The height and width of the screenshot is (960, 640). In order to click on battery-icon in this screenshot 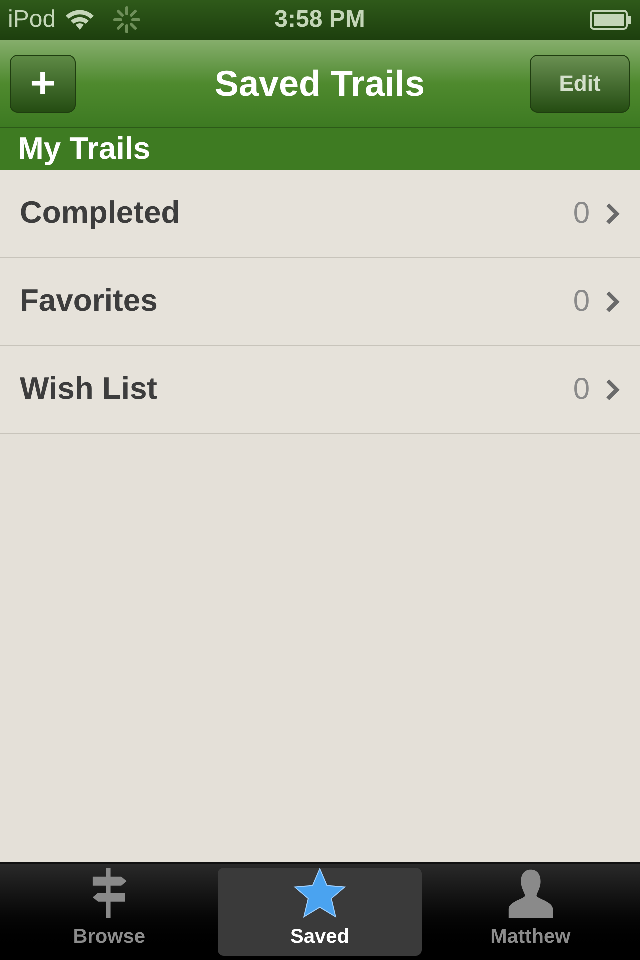, I will do `click(611, 20)`.